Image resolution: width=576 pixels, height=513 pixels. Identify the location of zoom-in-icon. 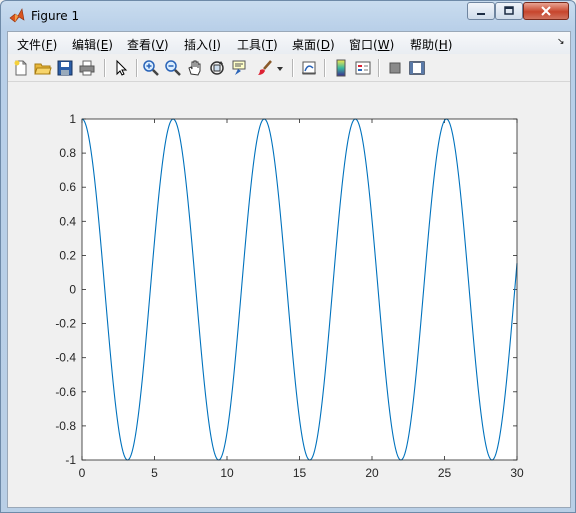
(151, 68).